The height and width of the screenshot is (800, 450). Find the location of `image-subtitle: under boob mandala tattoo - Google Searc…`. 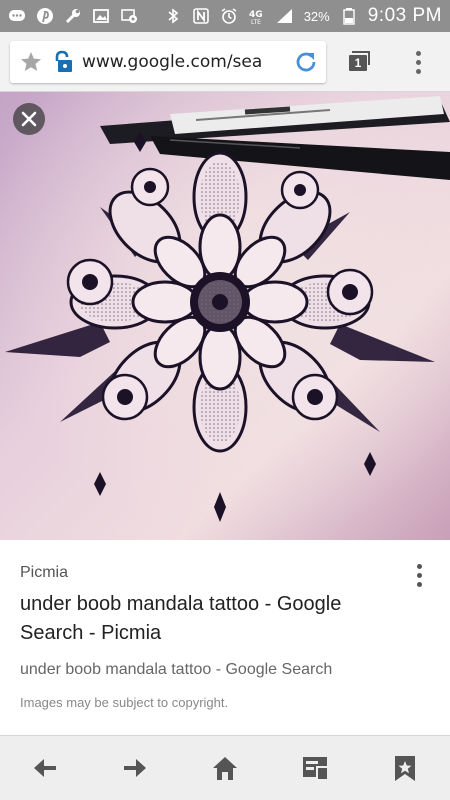

image-subtitle: under boob mandala tattoo - Google Searc… is located at coordinates (176, 670).